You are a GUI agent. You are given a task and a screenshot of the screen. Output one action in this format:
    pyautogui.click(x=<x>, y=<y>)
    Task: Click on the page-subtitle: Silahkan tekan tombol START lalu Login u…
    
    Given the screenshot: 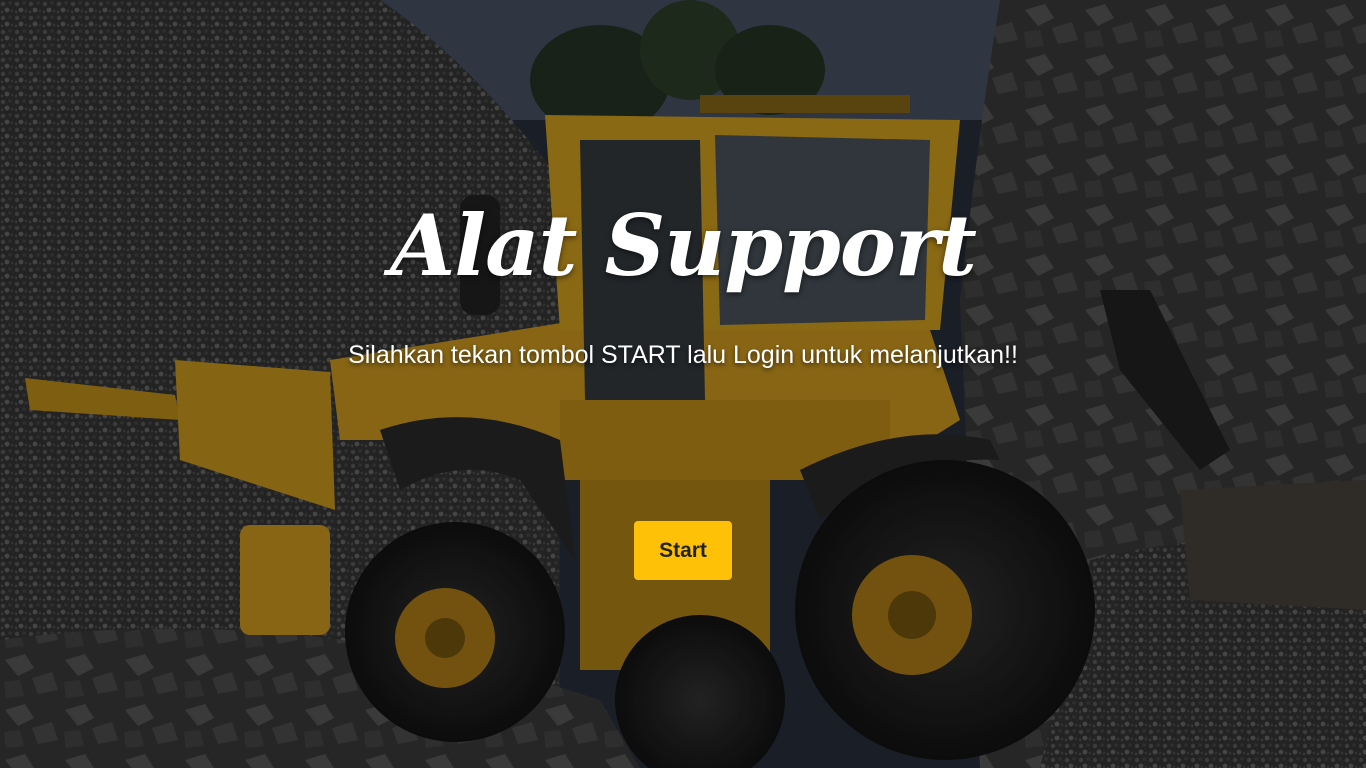 What is the action you would take?
    pyautogui.click(x=683, y=355)
    